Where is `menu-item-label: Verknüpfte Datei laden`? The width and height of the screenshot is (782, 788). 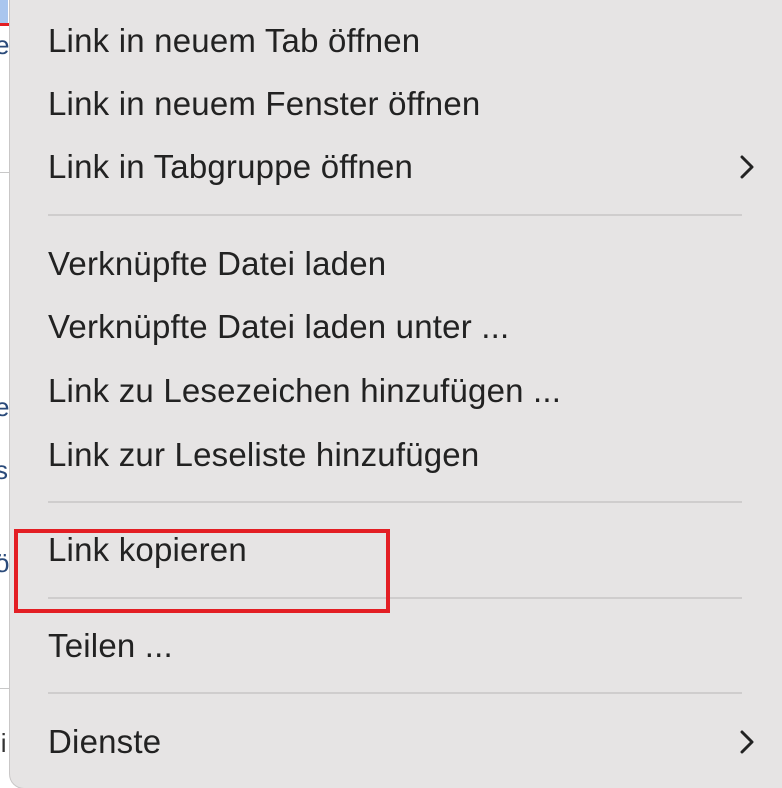
menu-item-label: Verknüpfte Datei laden is located at coordinates (217, 263).